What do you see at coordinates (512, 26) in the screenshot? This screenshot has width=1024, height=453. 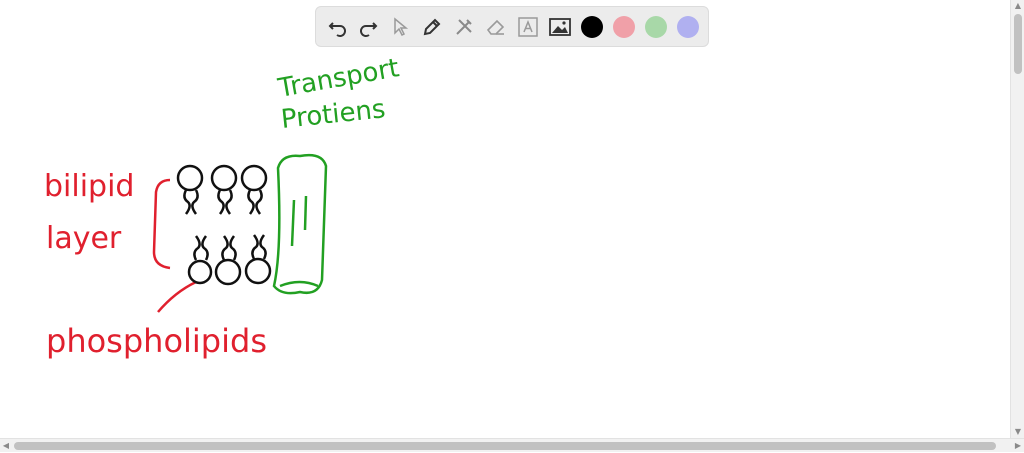 I see `drawing-toolbar` at bounding box center [512, 26].